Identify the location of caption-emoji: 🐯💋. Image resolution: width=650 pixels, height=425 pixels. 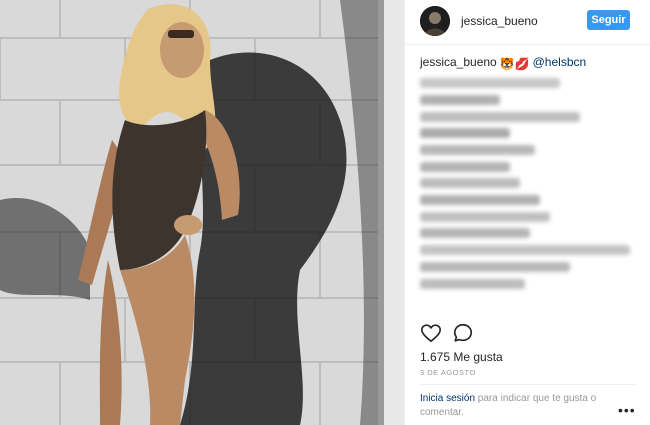
(514, 64).